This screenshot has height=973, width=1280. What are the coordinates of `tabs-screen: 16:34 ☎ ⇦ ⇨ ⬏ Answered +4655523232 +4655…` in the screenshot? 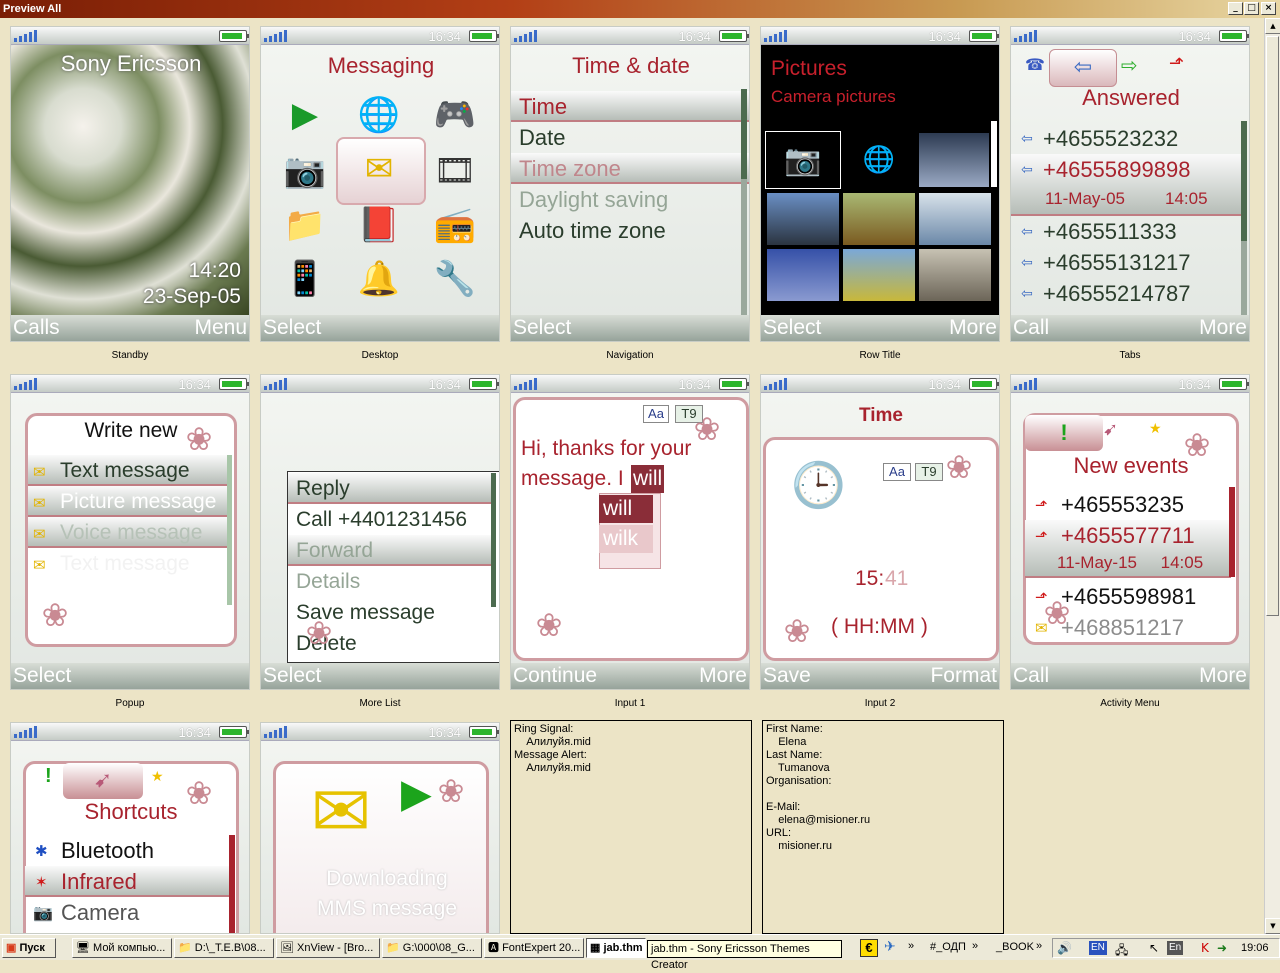 It's located at (1130, 184).